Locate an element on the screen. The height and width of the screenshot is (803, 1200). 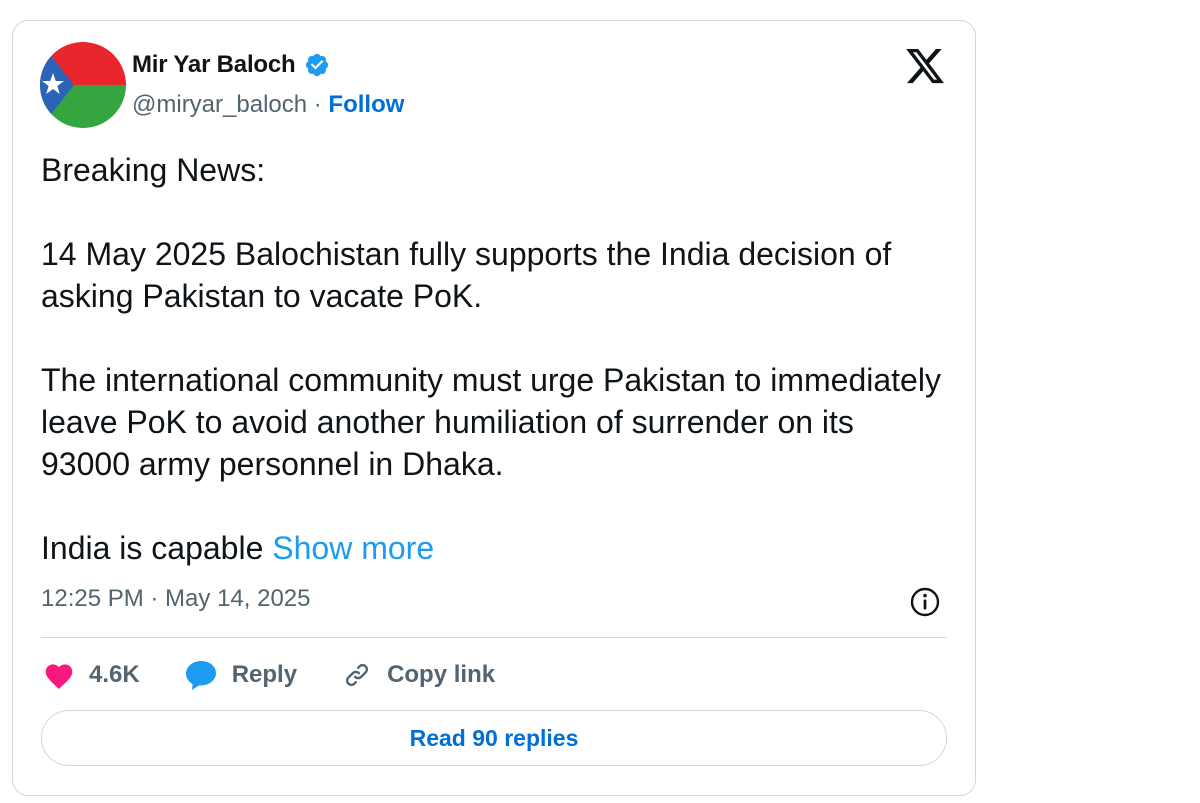
reply-label: Reply is located at coordinates (264, 674).